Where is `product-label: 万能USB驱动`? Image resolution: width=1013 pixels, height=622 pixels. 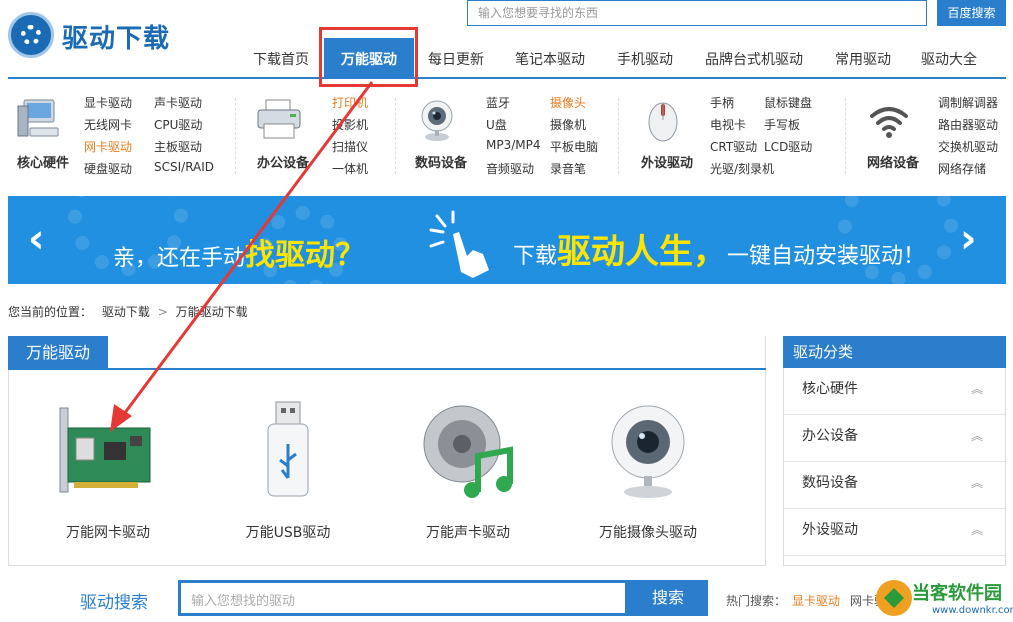
product-label: 万能USB驱动 is located at coordinates (288, 532).